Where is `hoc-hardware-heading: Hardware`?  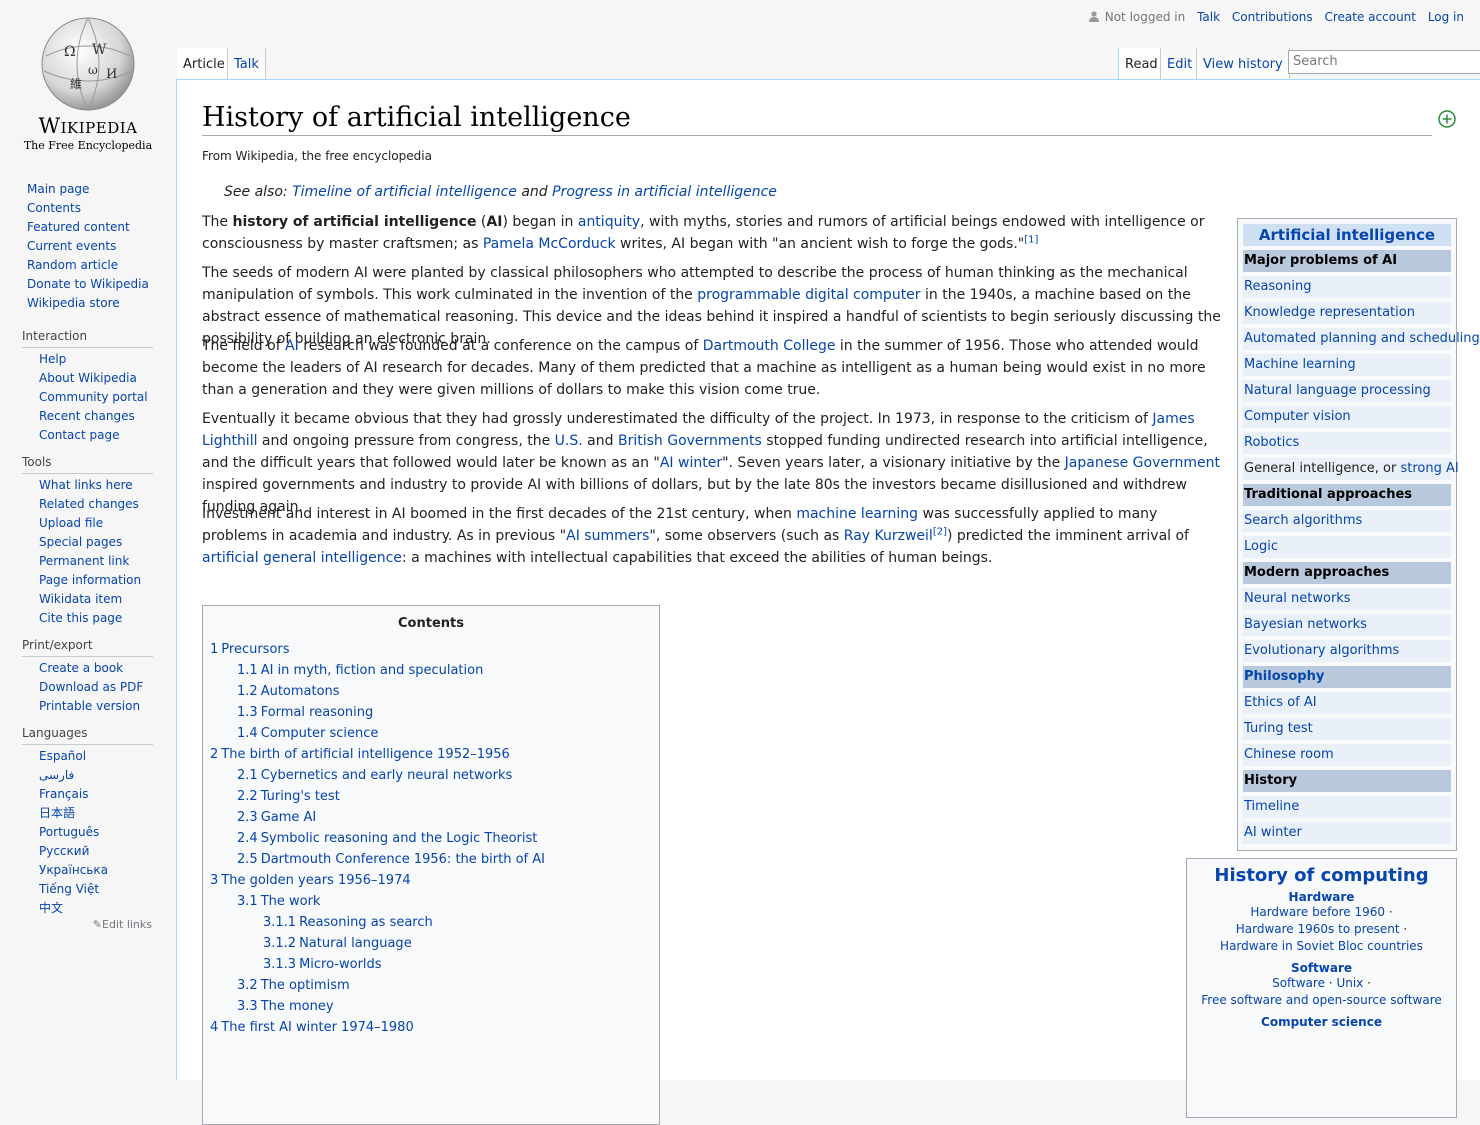 hoc-hardware-heading: Hardware is located at coordinates (1321, 897).